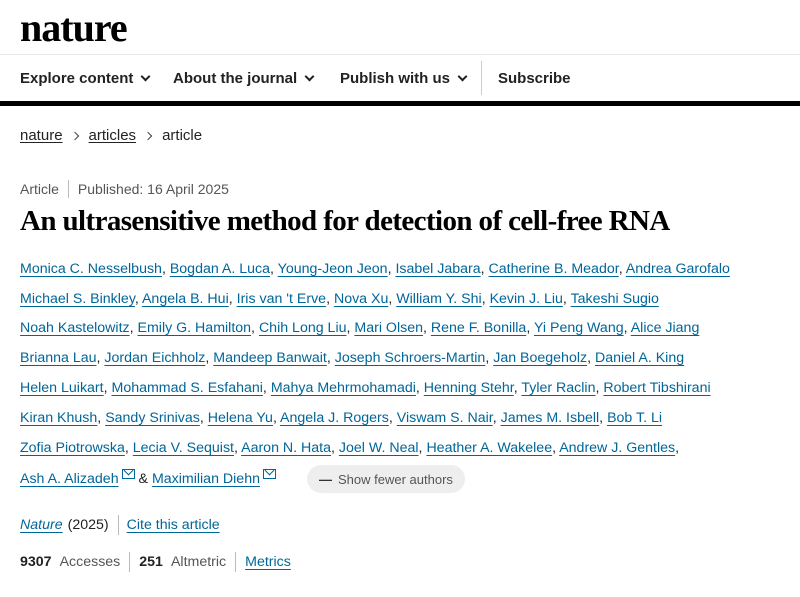 The height and width of the screenshot is (597, 800). I want to click on author-link: Maximilian Diehn, so click(206, 479).